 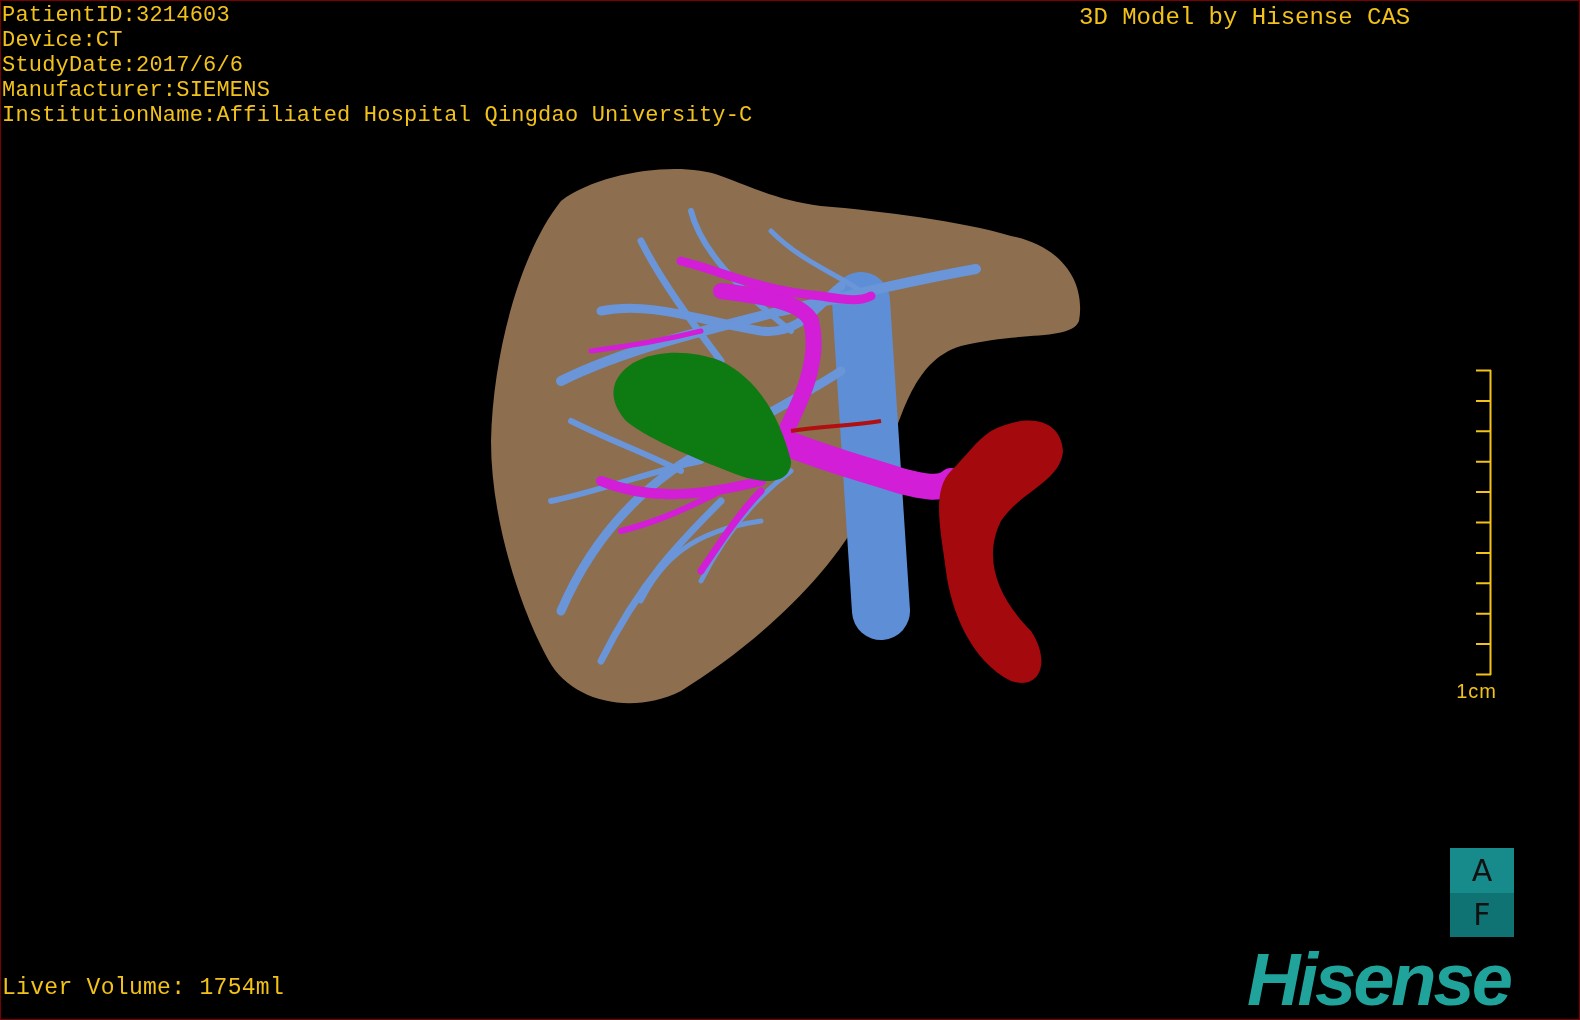 What do you see at coordinates (1482, 870) in the screenshot?
I see `orientation-cube-face: A` at bounding box center [1482, 870].